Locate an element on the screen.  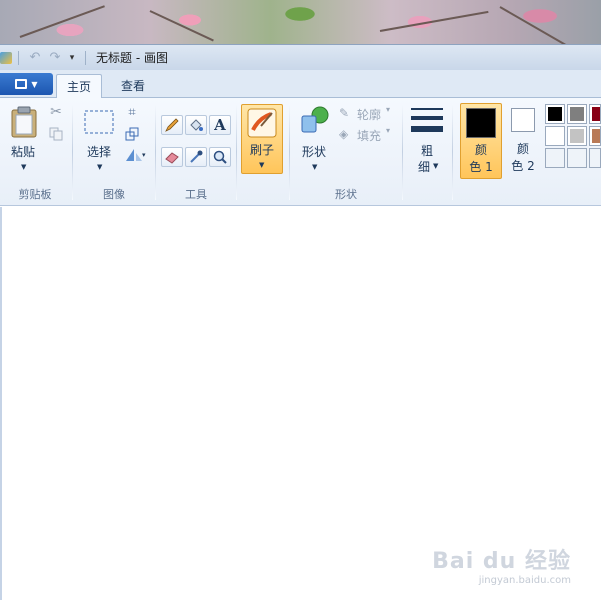
resize-icon is located at coordinates (132, 134).